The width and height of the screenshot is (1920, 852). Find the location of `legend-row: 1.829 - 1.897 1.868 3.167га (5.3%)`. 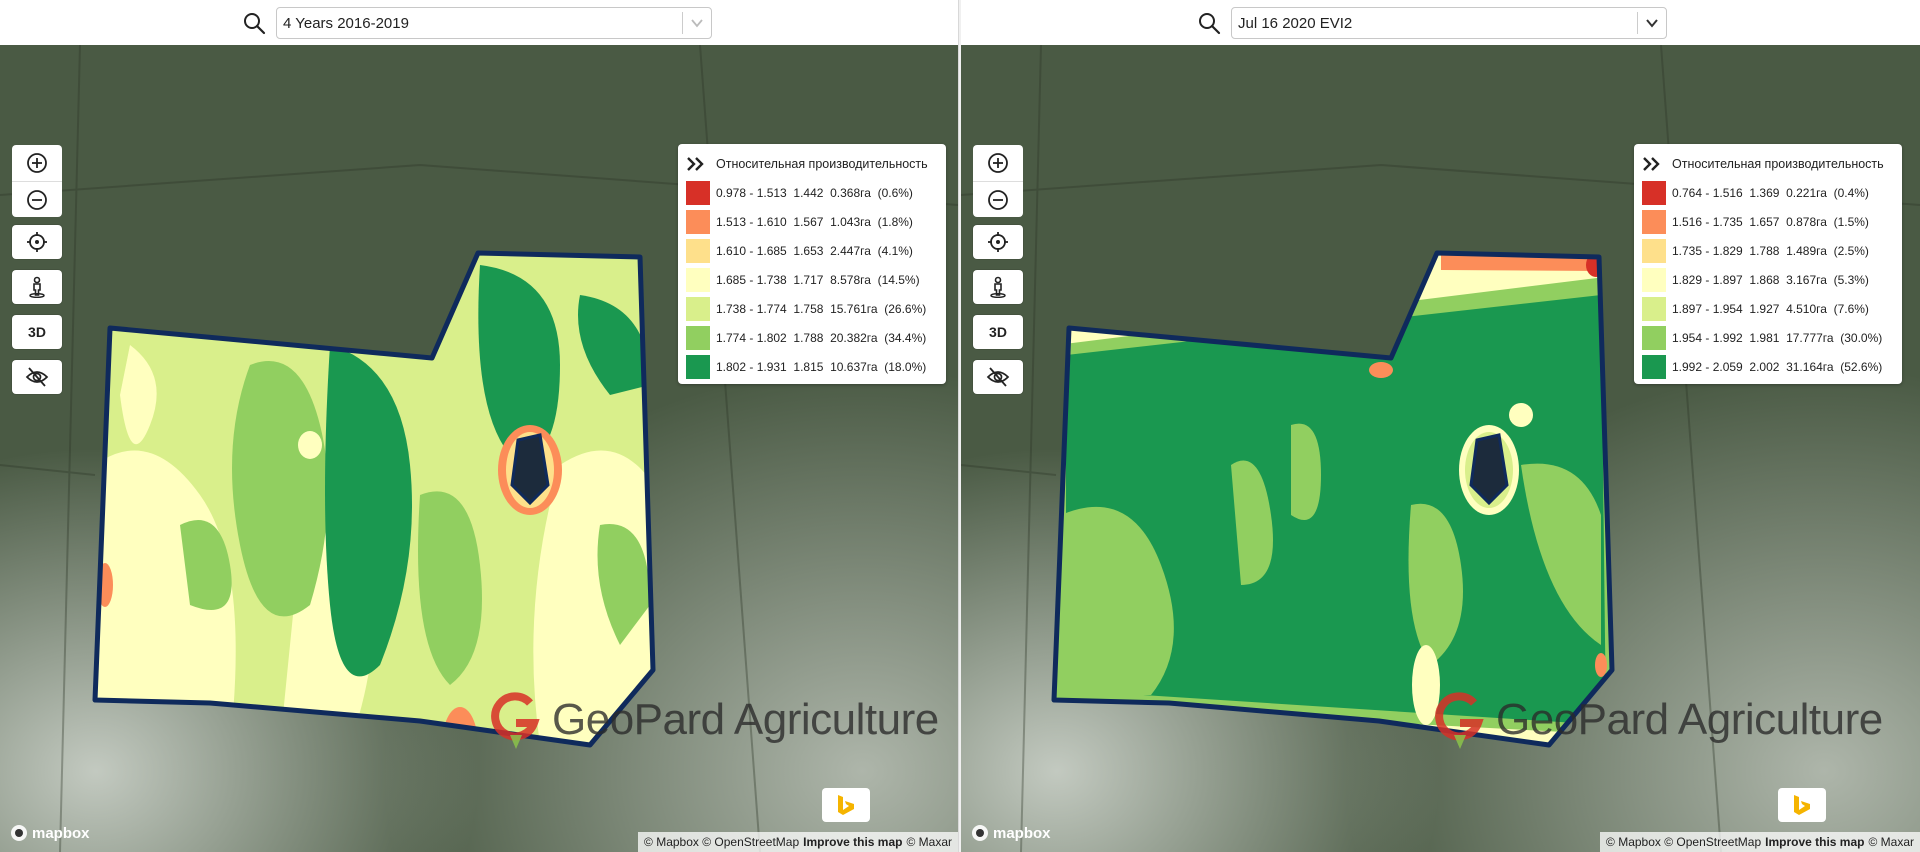

legend-row: 1.829 - 1.897 1.868 3.167га (5.3%) is located at coordinates (1755, 280).